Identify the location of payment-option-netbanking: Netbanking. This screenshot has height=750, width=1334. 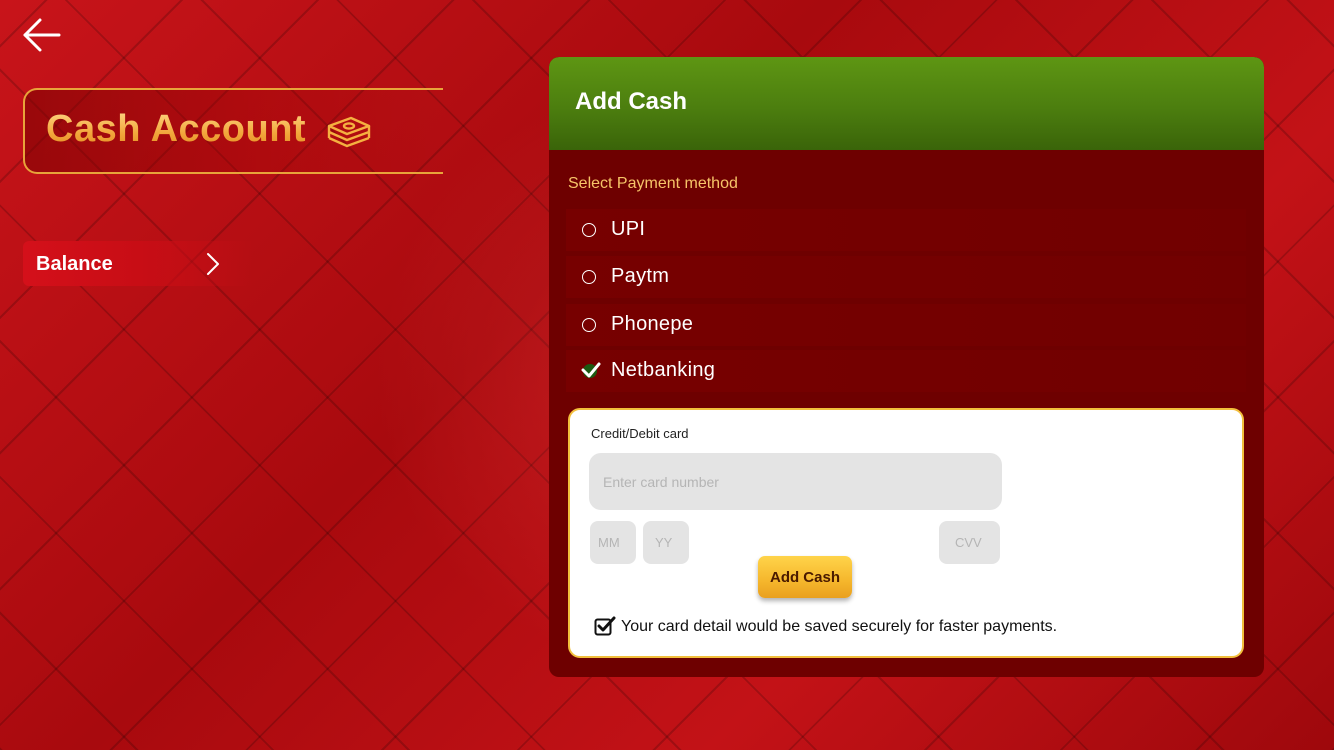
(906, 371).